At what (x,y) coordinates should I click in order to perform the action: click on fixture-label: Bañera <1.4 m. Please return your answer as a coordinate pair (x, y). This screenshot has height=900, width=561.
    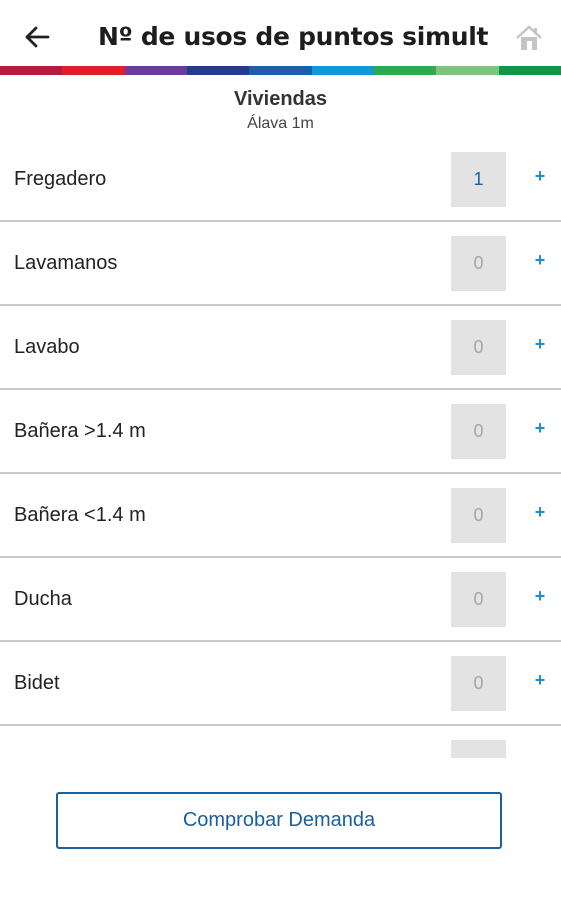
    Looking at the image, I should click on (80, 515).